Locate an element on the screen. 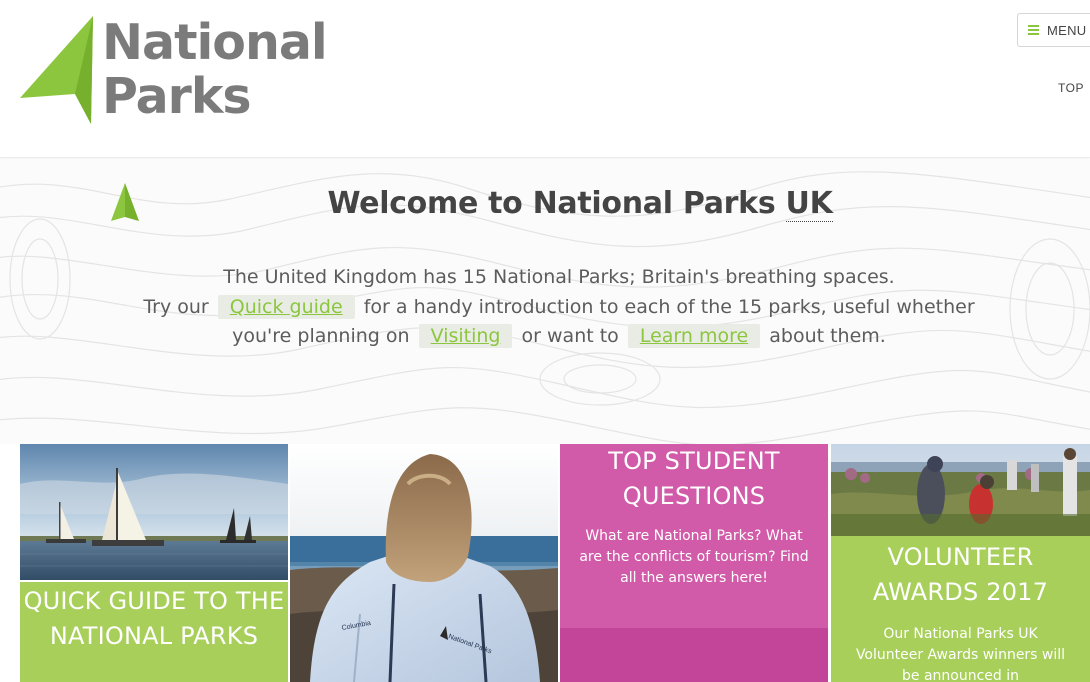 This screenshot has height=682, width=1090. visiting-link: Visiting is located at coordinates (465, 336).